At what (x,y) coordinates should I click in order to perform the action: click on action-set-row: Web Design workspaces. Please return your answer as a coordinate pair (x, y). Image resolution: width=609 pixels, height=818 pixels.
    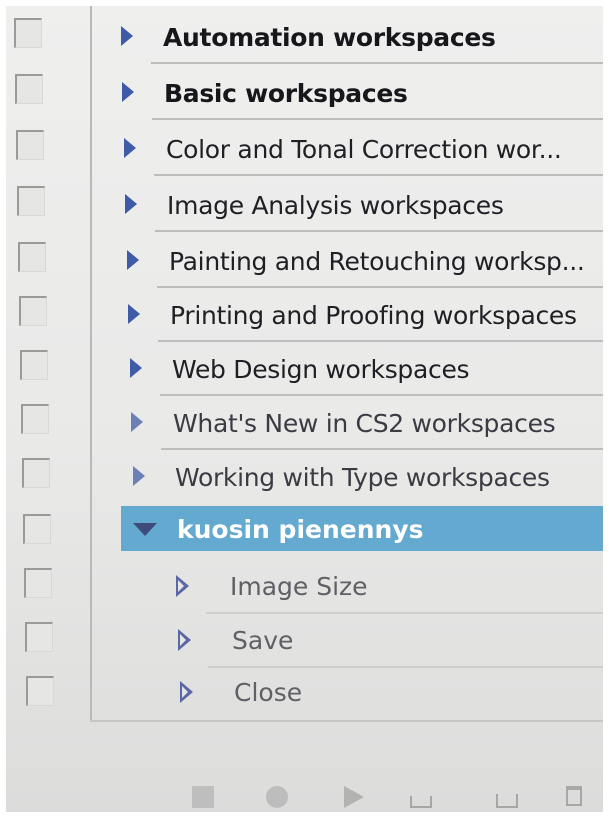
    Looking at the image, I should click on (366, 370).